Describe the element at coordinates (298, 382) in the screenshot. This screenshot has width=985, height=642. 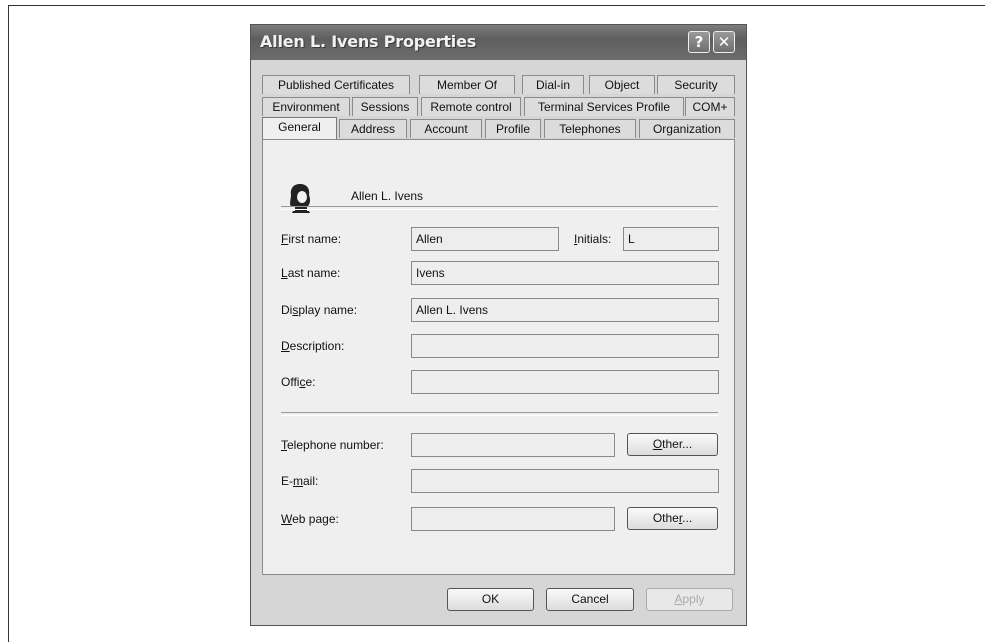
I see `office-label: Office:` at that location.